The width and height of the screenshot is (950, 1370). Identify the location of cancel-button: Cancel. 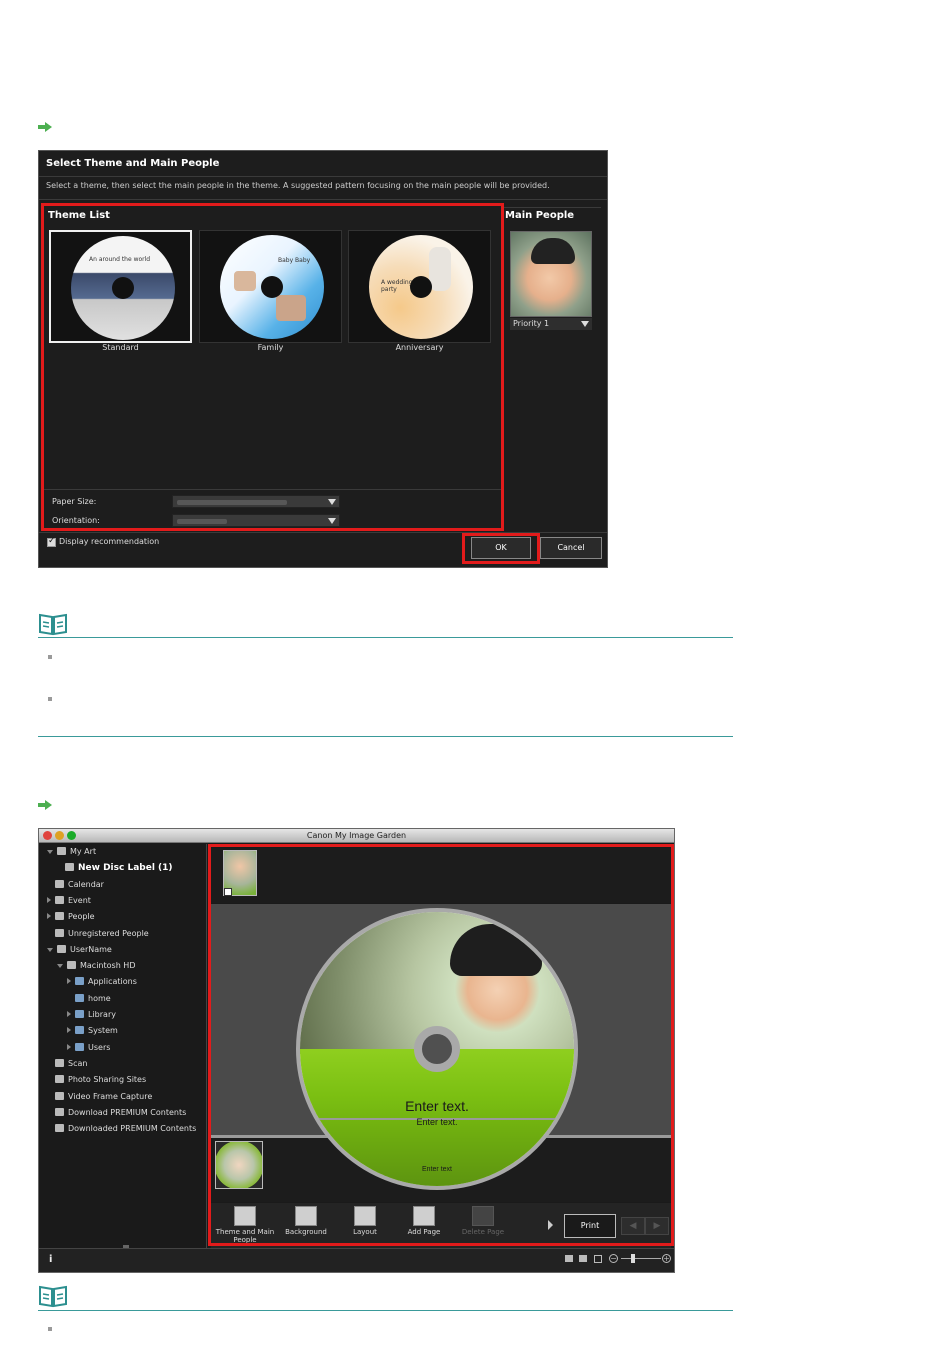
(571, 548).